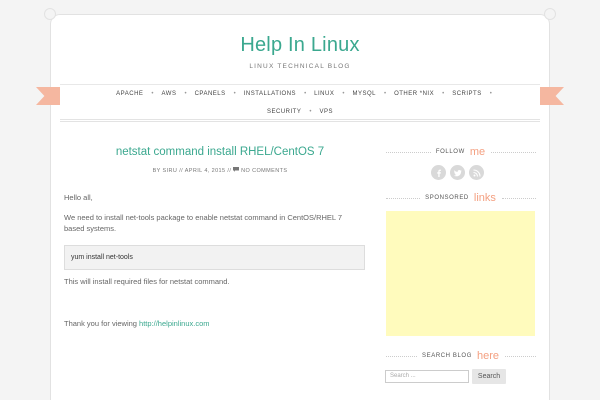  What do you see at coordinates (300, 66) in the screenshot?
I see `site-tagline: LINUX TECHNICAL BLOG` at bounding box center [300, 66].